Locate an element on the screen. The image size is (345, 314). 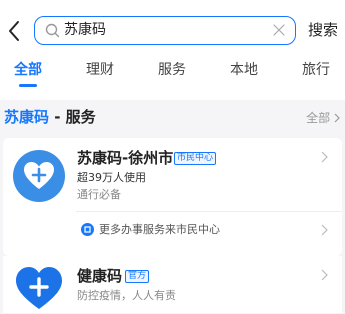
usage-stats: 超39万人使用 is located at coordinates (111, 177).